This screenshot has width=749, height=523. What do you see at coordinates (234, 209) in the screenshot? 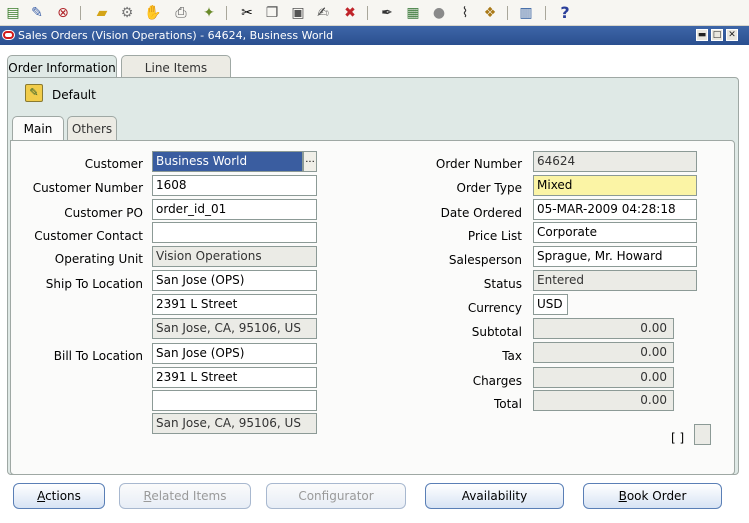
I see `customer-po-field: order_id_01` at bounding box center [234, 209].